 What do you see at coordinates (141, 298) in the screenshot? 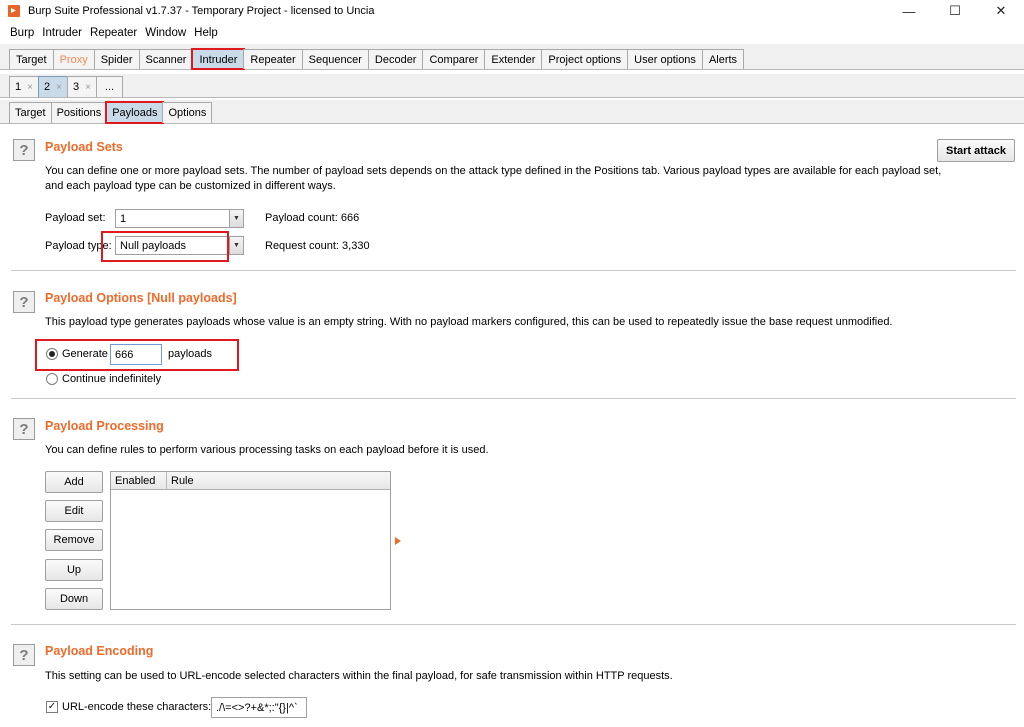
I see `payload-options-title: Payload Options [Null payloads]` at bounding box center [141, 298].